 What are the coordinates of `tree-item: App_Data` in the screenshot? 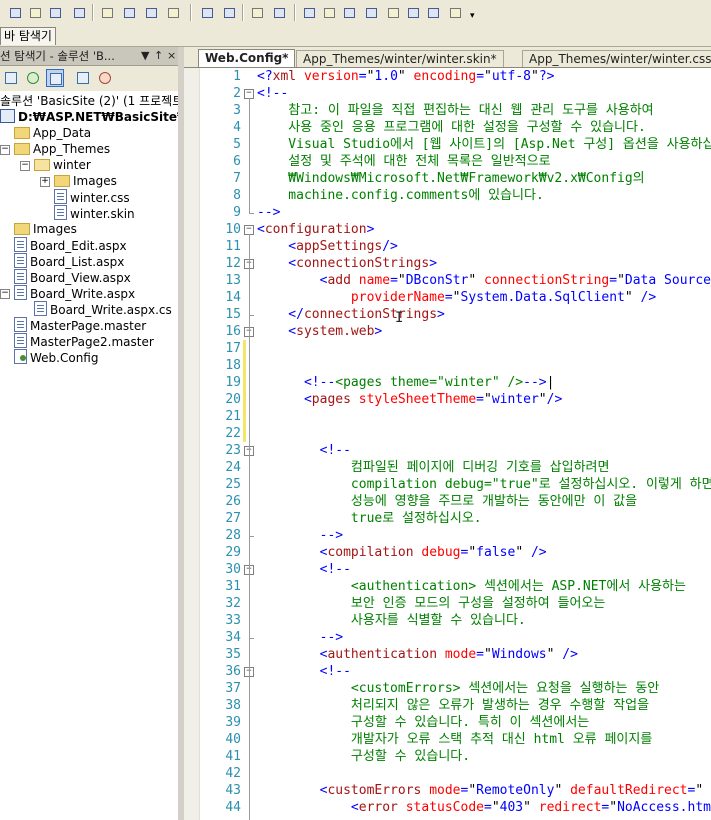 It's located at (52, 133).